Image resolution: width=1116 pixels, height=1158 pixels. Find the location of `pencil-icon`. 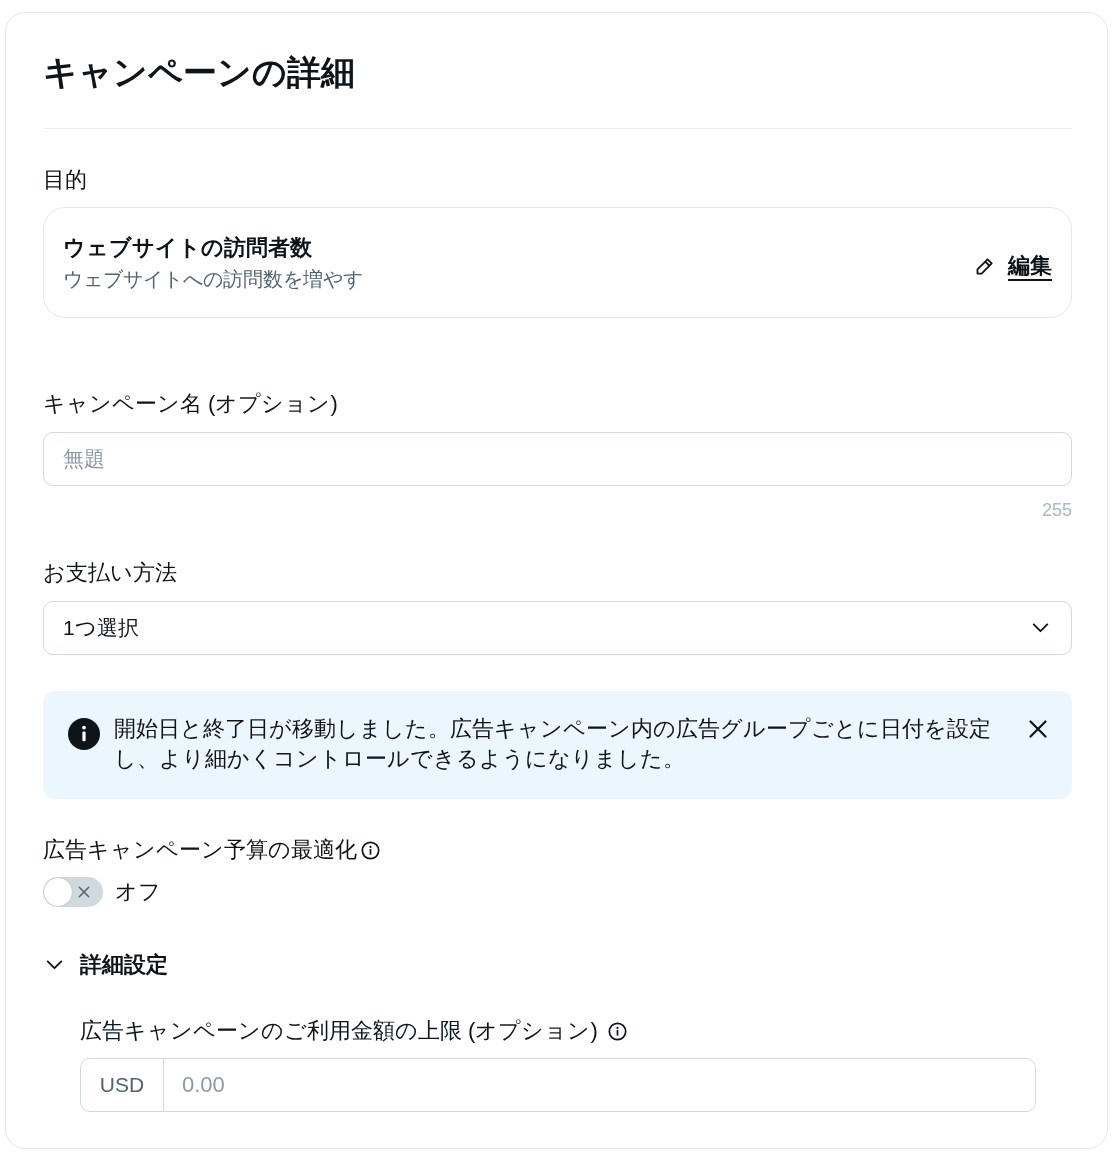

pencil-icon is located at coordinates (984, 266).